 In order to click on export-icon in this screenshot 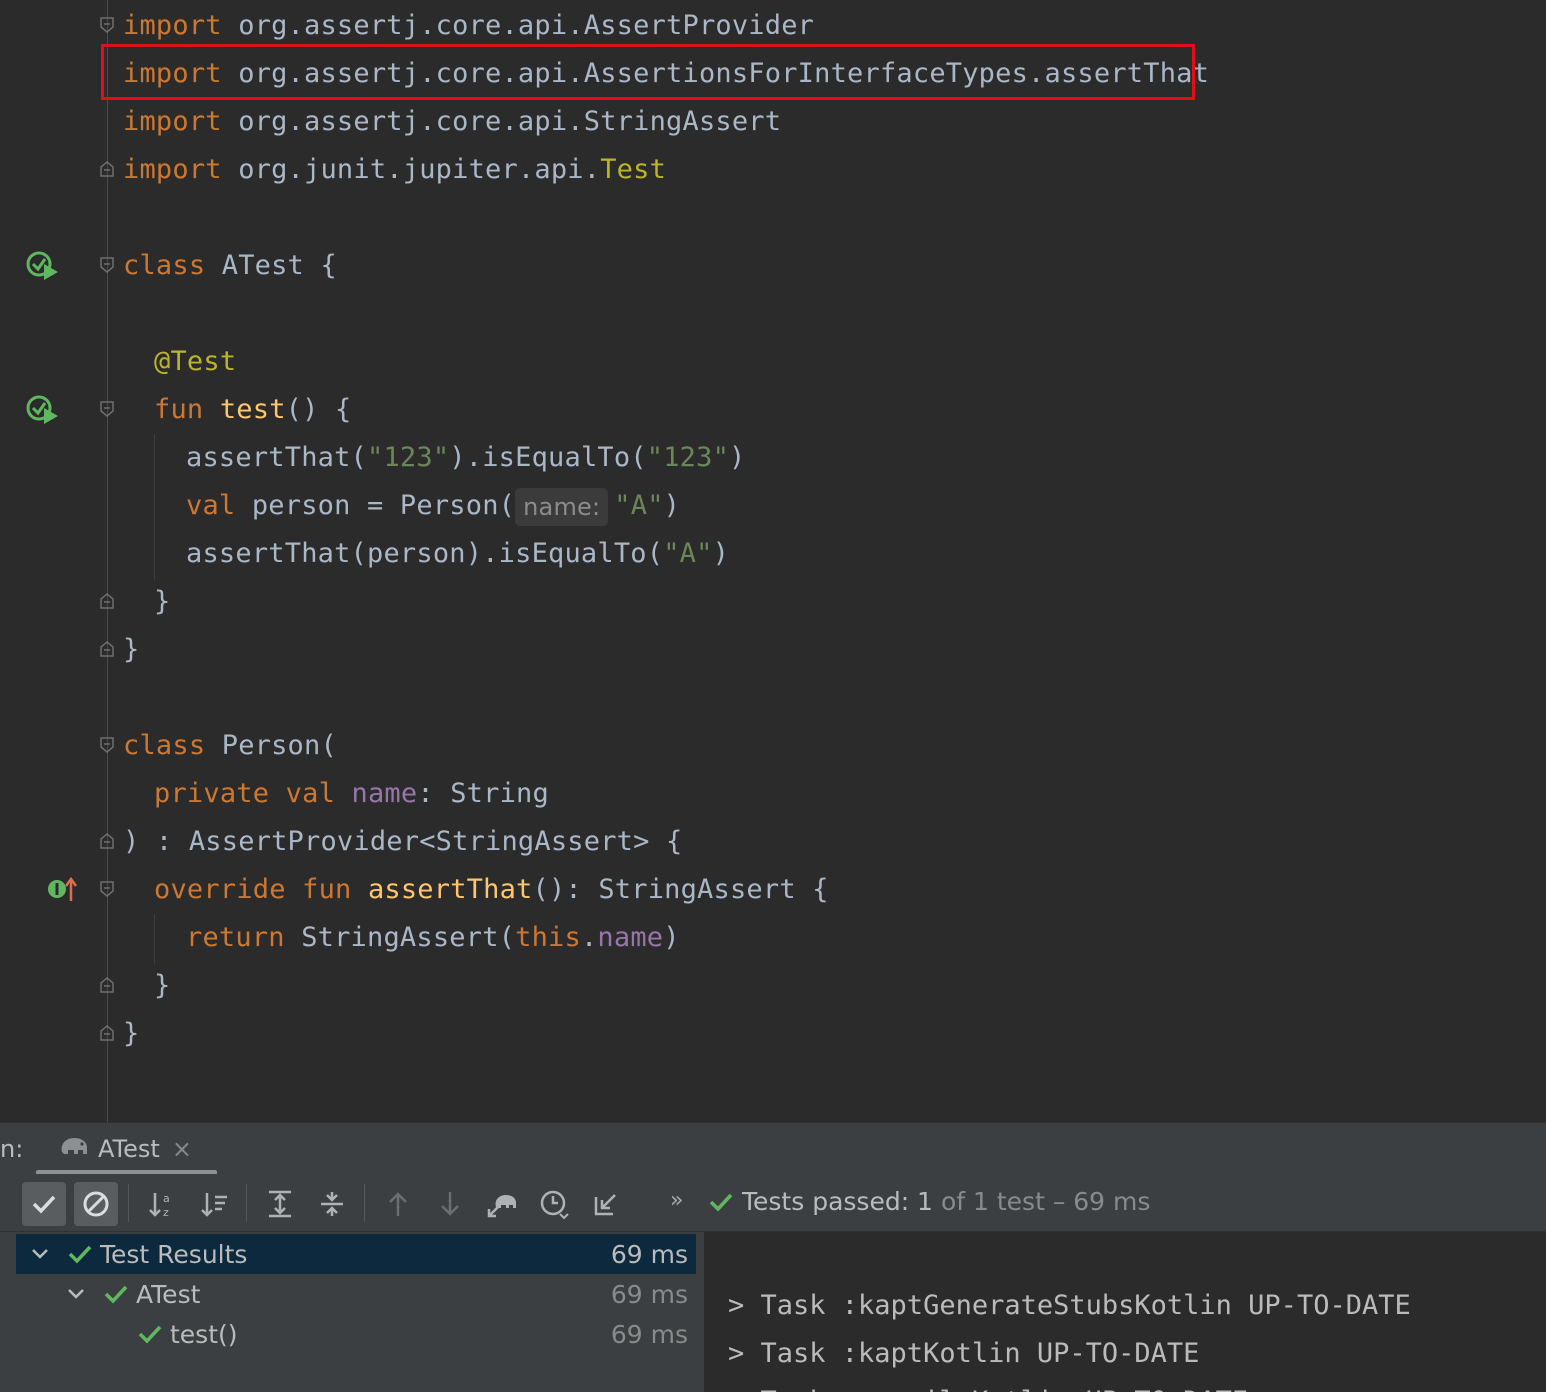, I will do `click(605, 1205)`.